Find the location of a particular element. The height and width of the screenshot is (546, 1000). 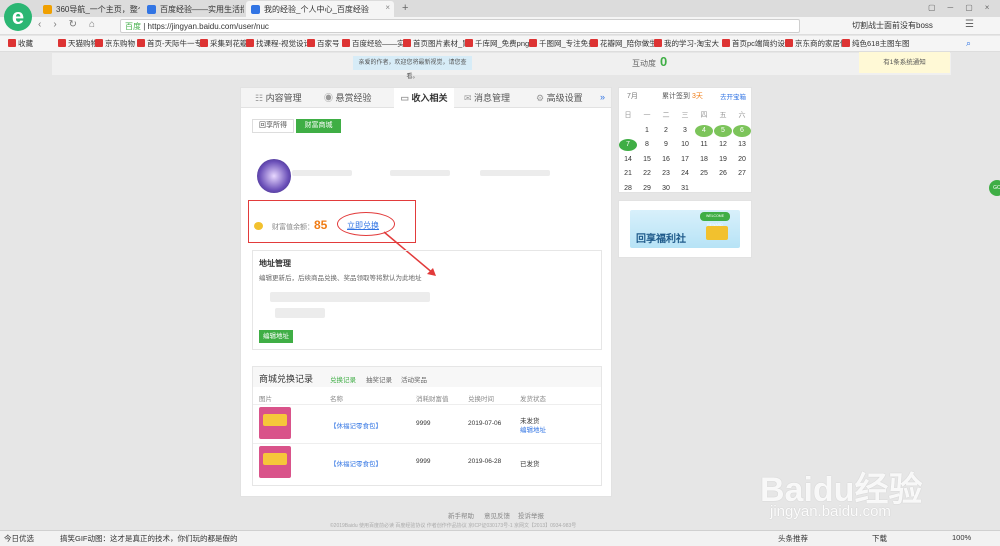

bookmark-item: 千库网_免费png is located at coordinates (497, 44).